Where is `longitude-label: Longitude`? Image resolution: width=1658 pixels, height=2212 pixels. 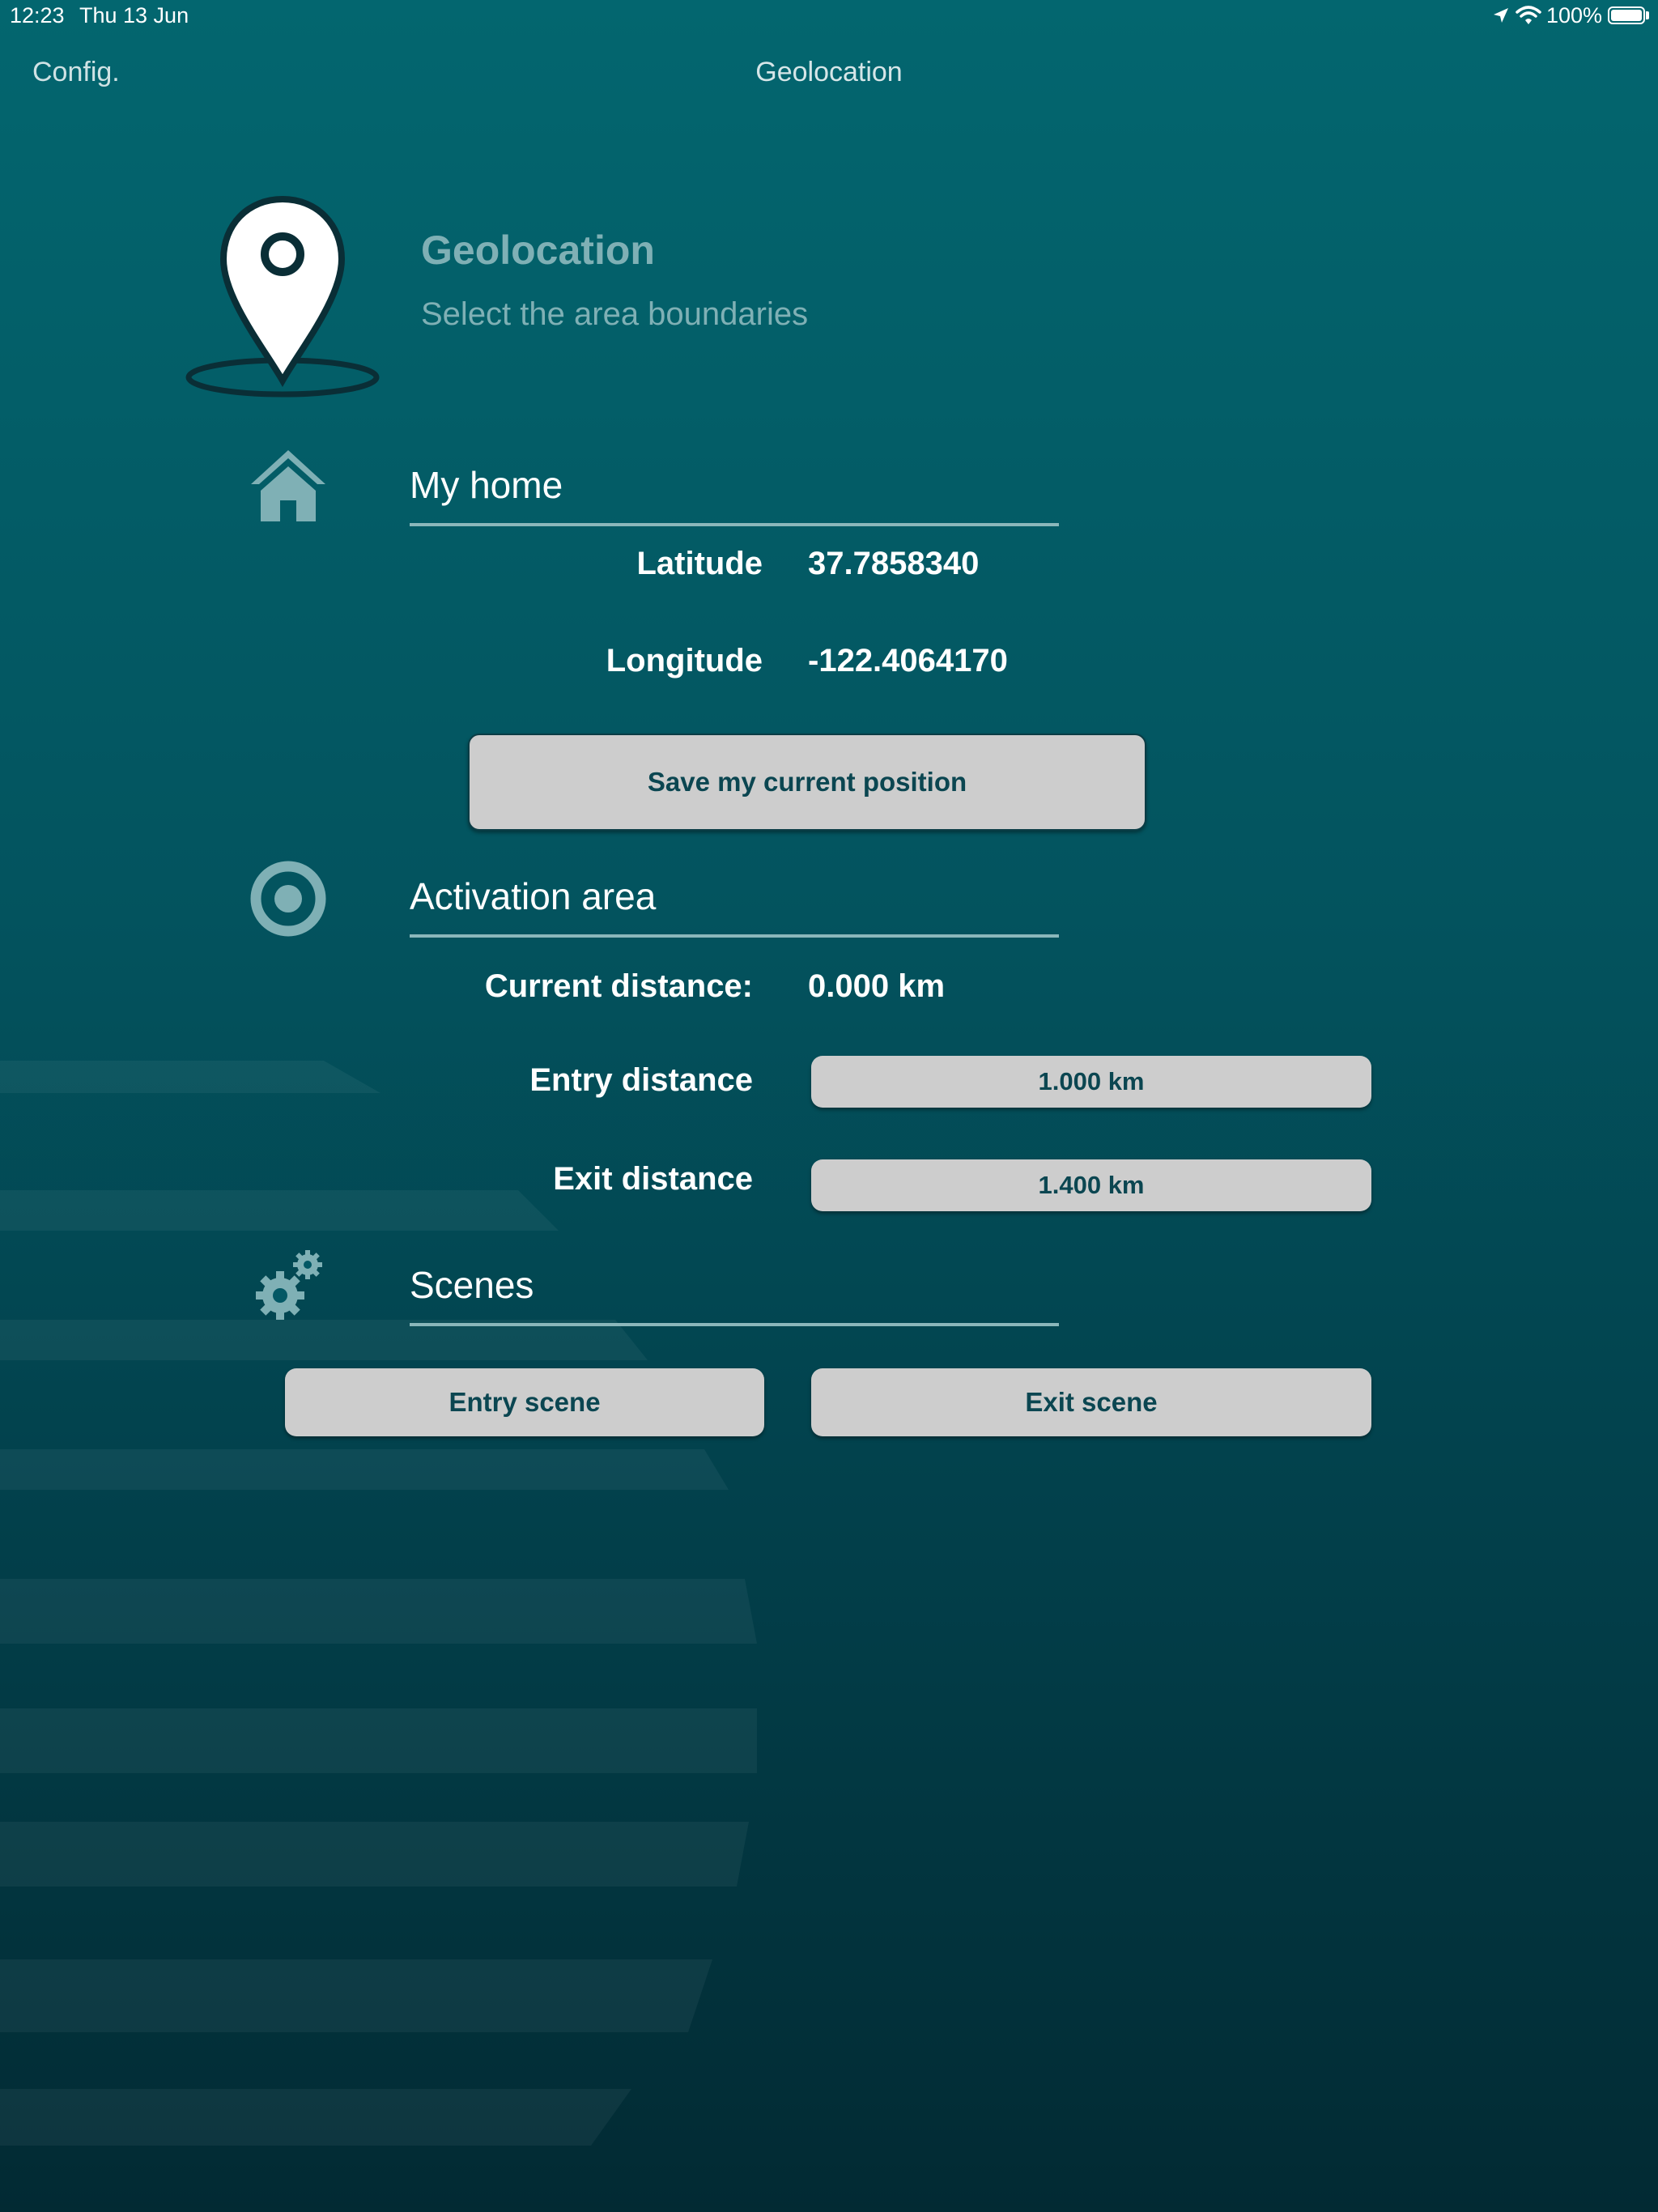 longitude-label: Longitude is located at coordinates (684, 661).